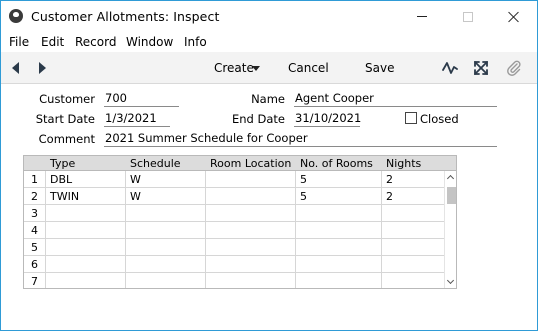  Describe the element at coordinates (155, 163) in the screenshot. I see `column-header-schedule: Schedule` at that location.